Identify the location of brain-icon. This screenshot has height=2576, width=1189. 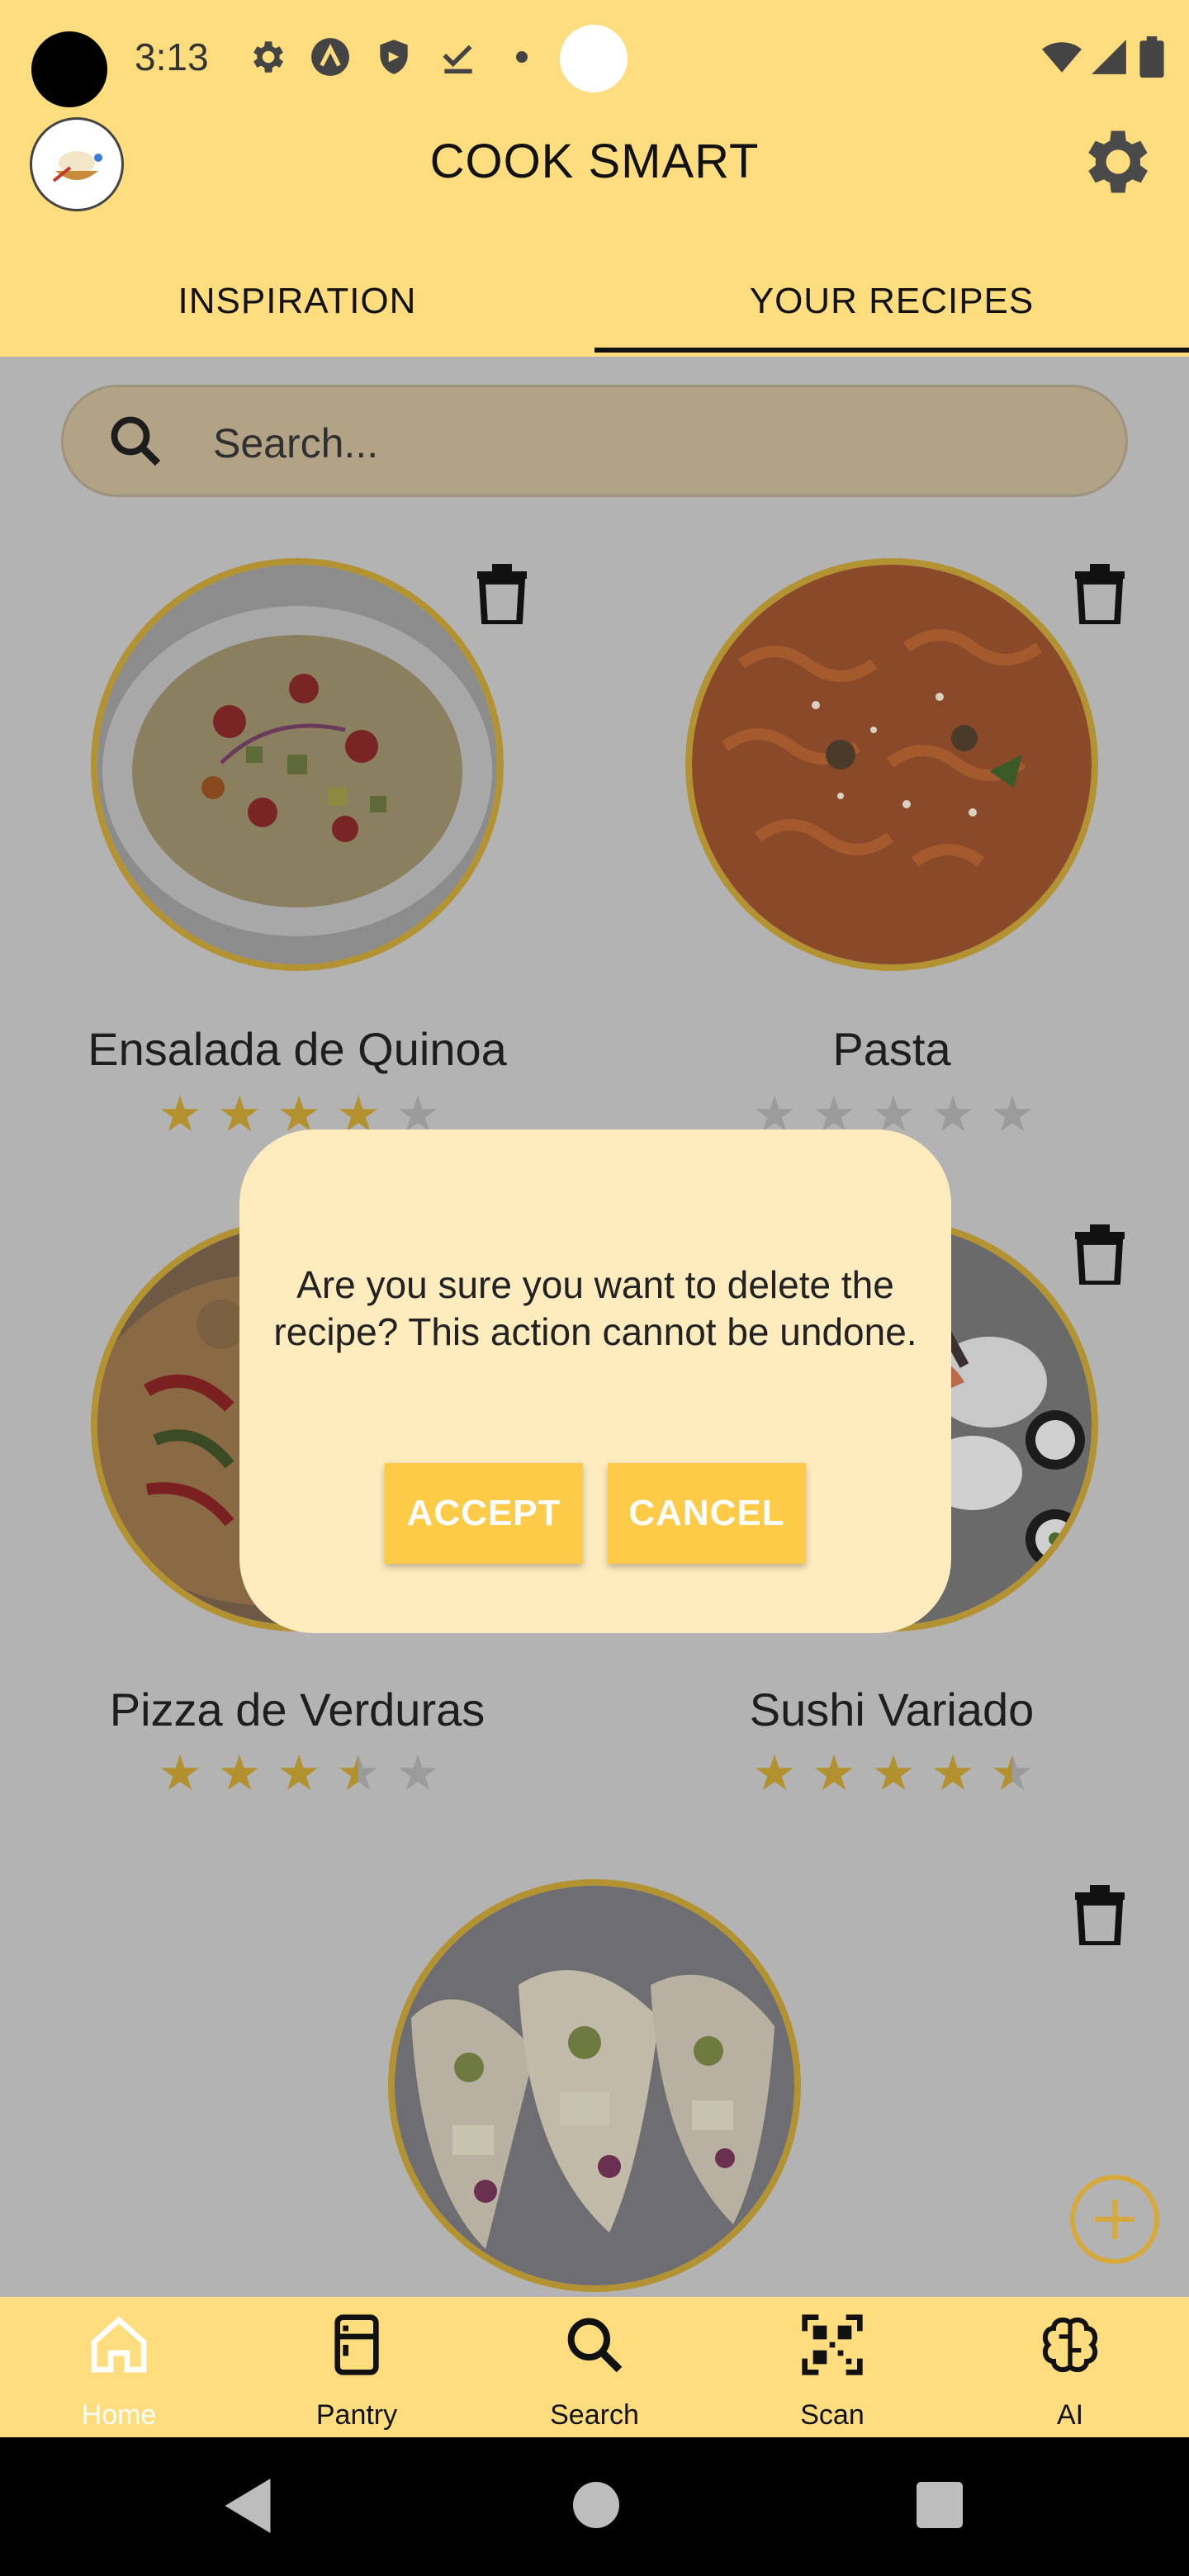
(1070, 2345).